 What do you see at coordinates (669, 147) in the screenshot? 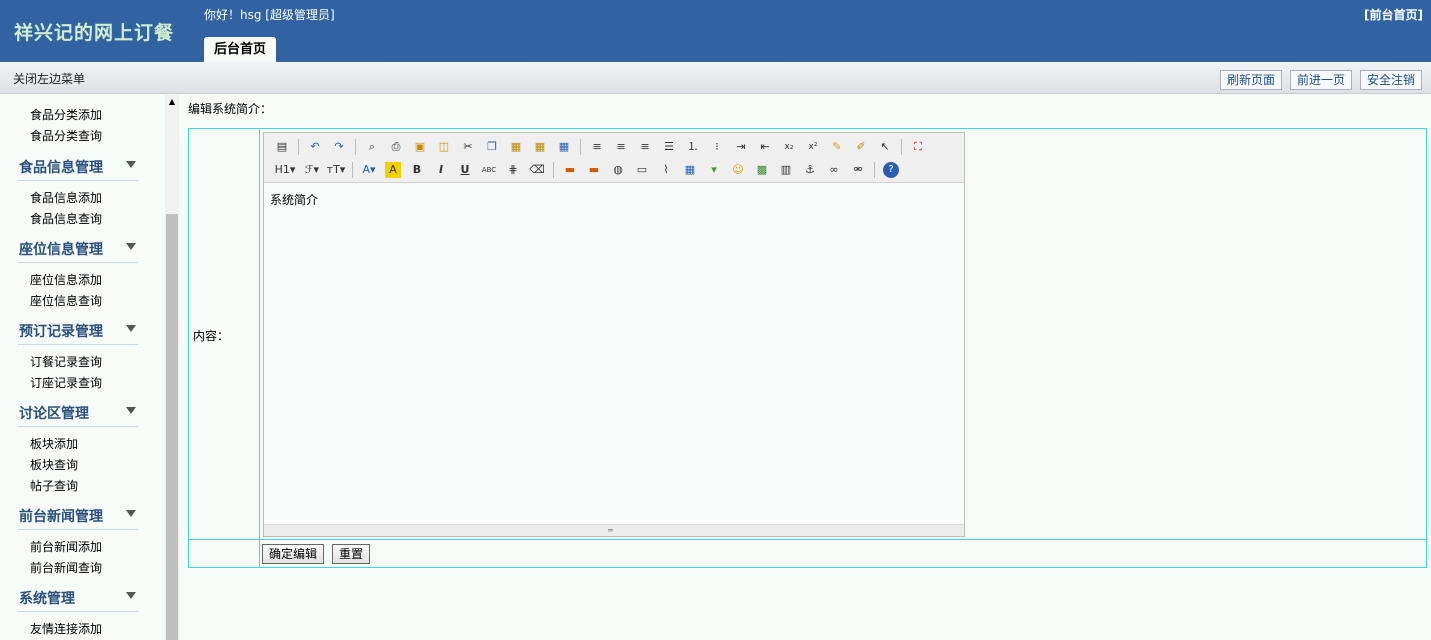
I see `align-justify-icon: ☰` at bounding box center [669, 147].